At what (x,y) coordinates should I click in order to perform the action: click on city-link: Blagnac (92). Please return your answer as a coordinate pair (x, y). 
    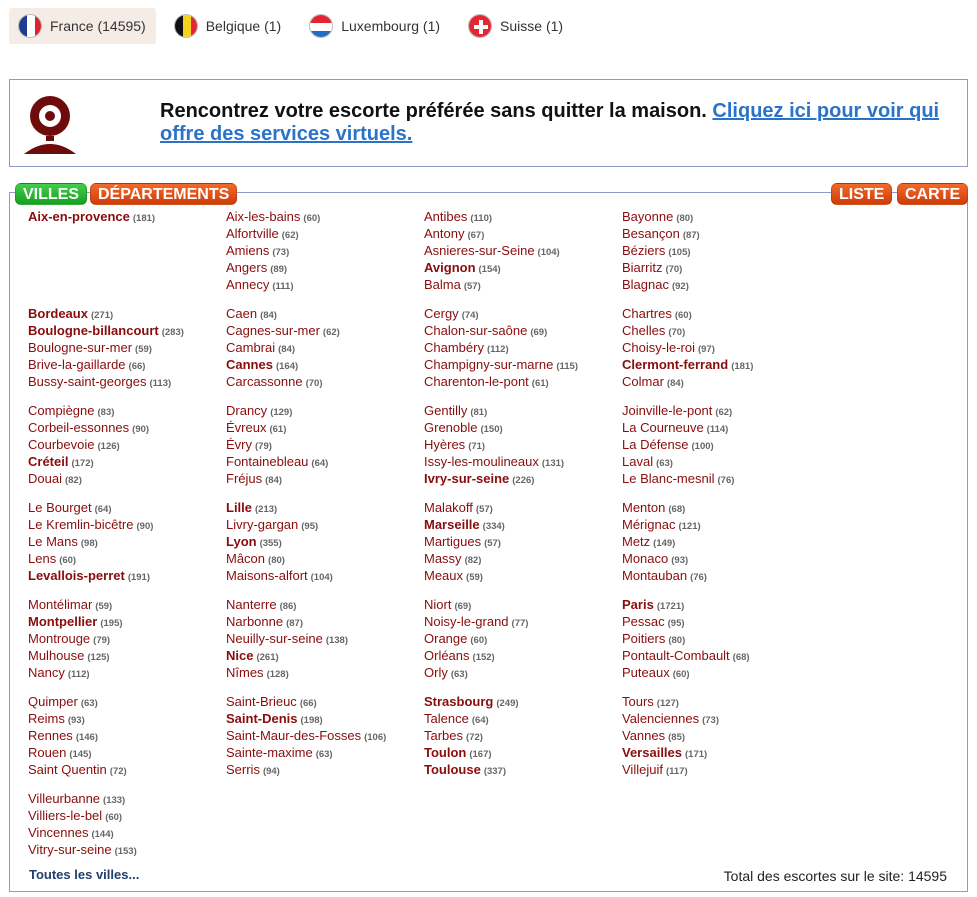
    Looking at the image, I should click on (655, 285).